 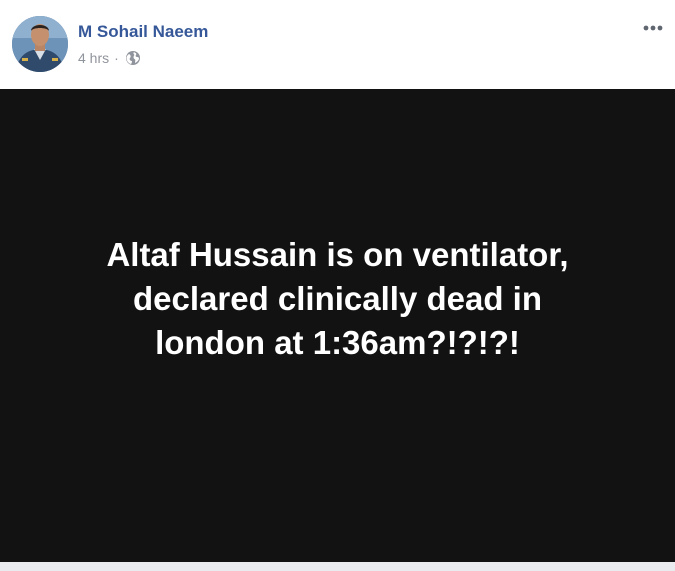 What do you see at coordinates (653, 28) in the screenshot?
I see `more-options-icon` at bounding box center [653, 28].